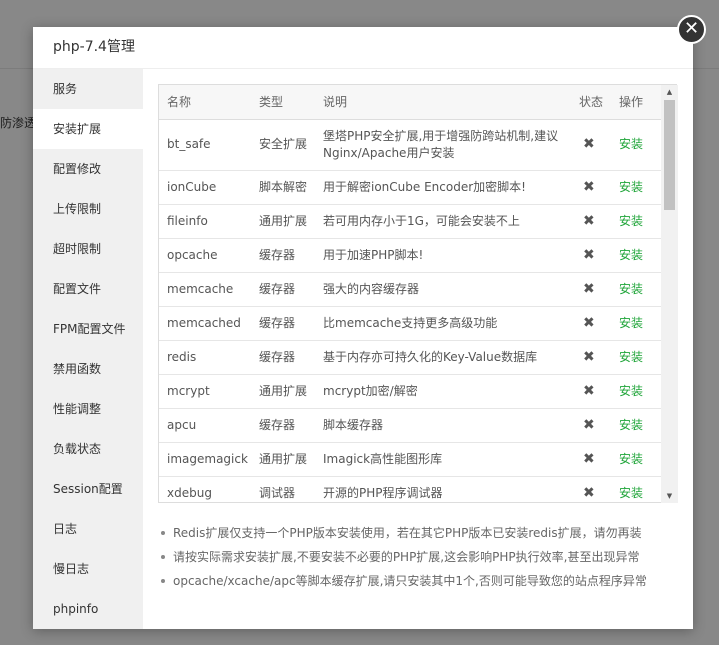 This screenshot has height=645, width=719. Describe the element at coordinates (88, 569) in the screenshot. I see `sidebar-item: 慢日志` at that location.